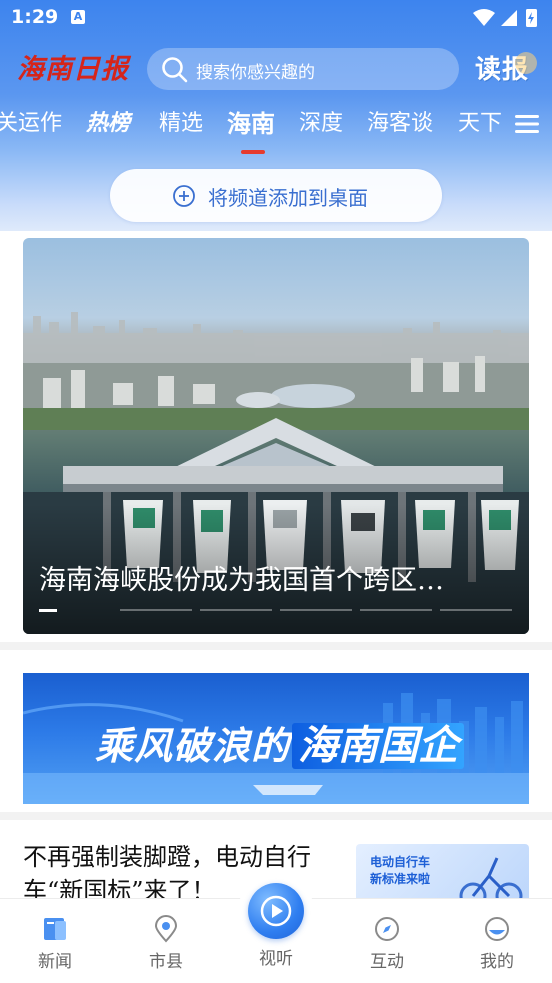  I want to click on banner-slogan-part1: 乘风破浪的, so click(193, 746).